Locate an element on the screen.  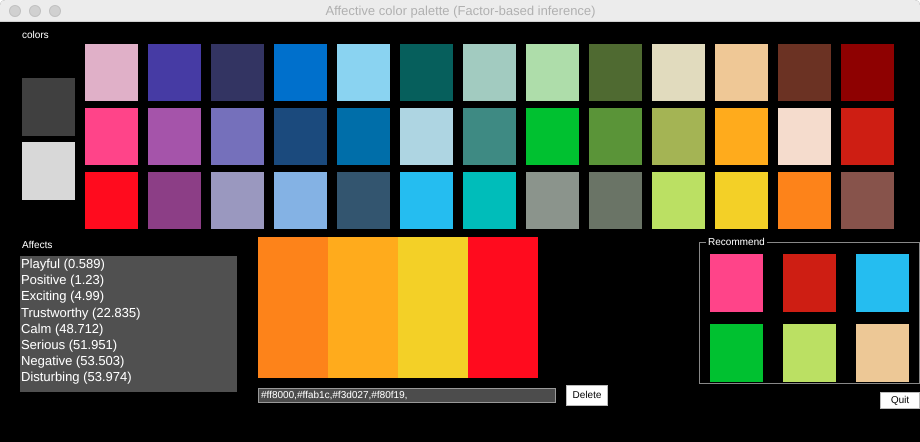
affect-item: Playful (0.589) is located at coordinates (128, 264).